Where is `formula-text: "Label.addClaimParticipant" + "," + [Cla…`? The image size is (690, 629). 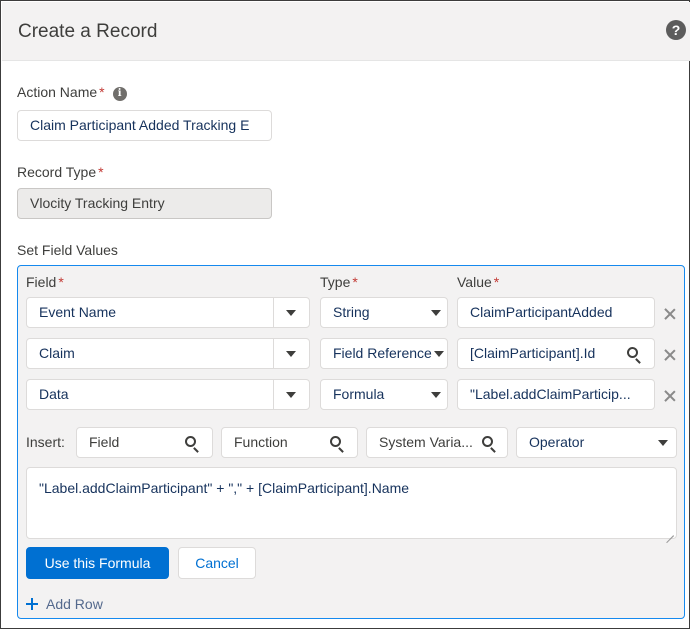
formula-text: "Label.addClaimParticipant" + "," + [Cla… is located at coordinates (224, 488).